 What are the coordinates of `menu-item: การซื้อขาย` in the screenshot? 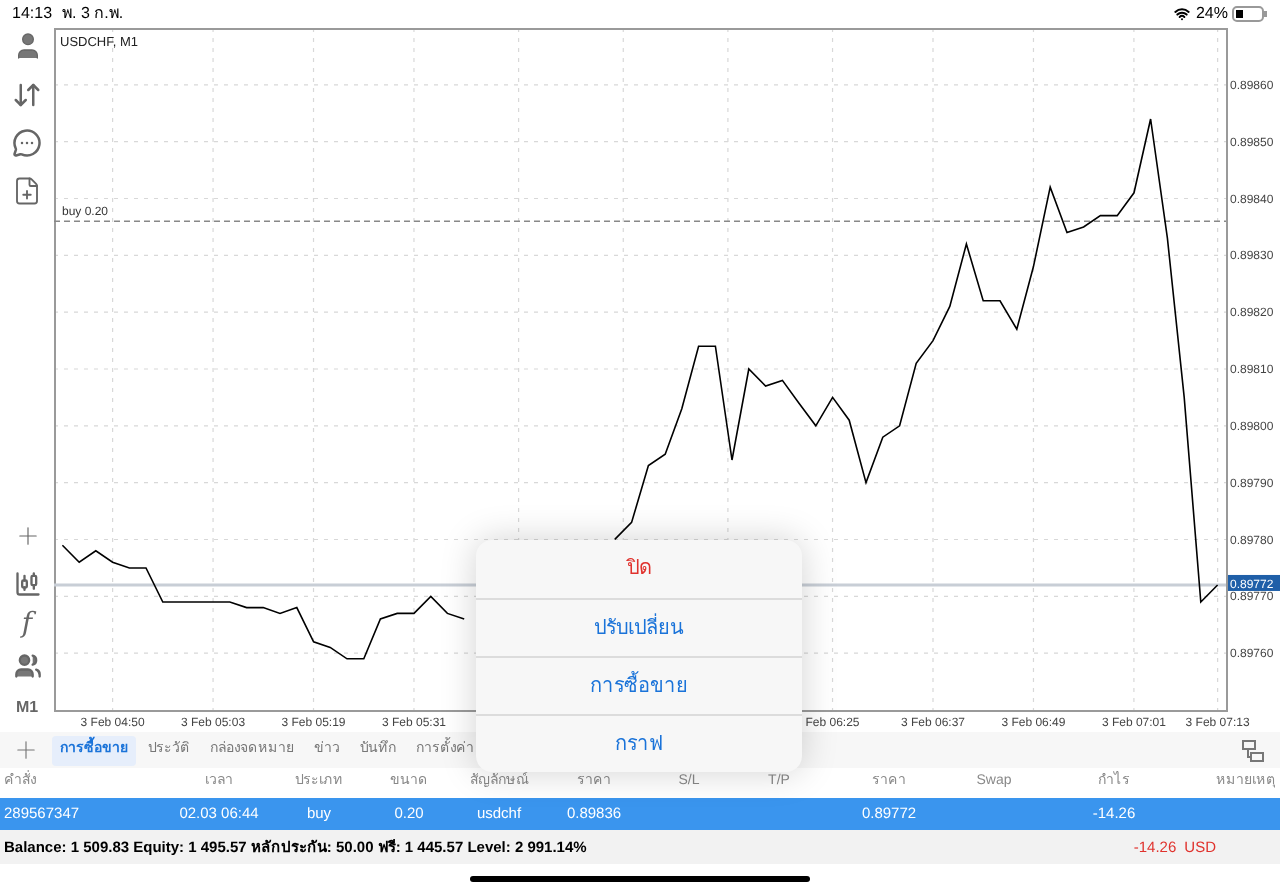 It's located at (639, 685).